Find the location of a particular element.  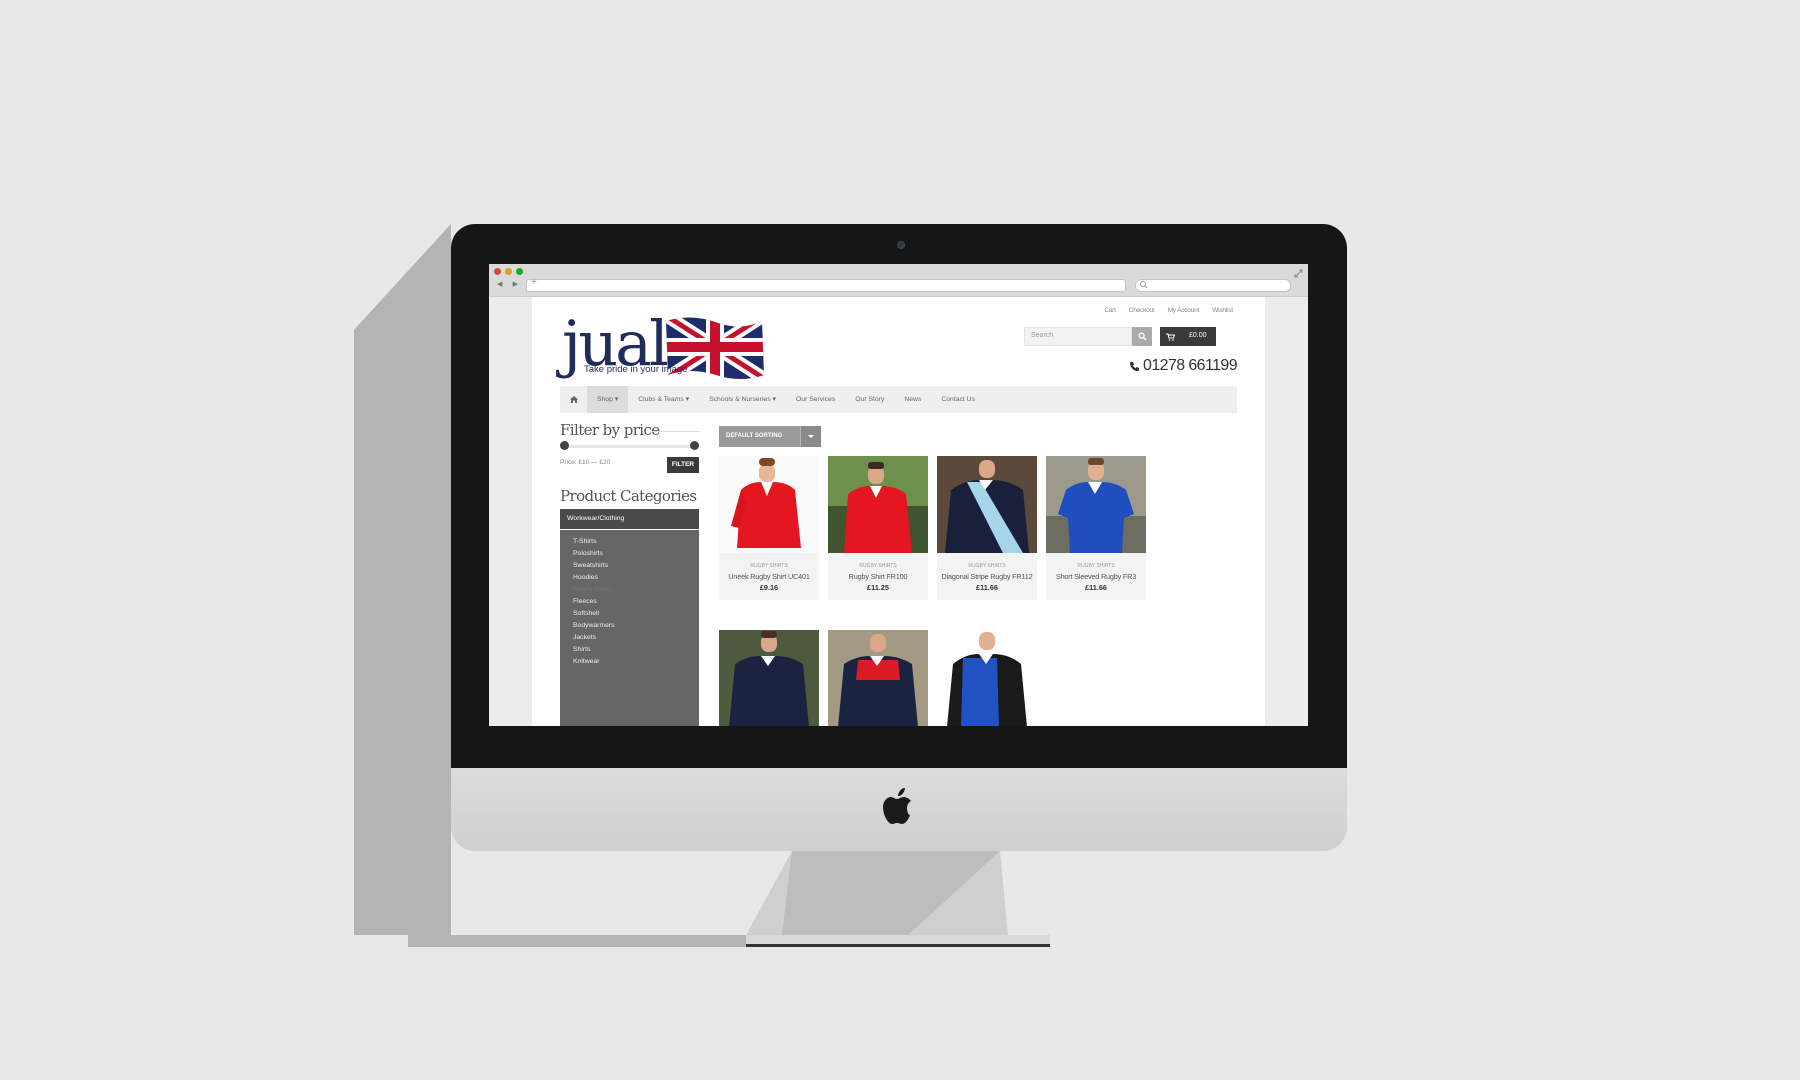

nav-clubs-teams: Clubs & Teams ▾ is located at coordinates (663, 399).